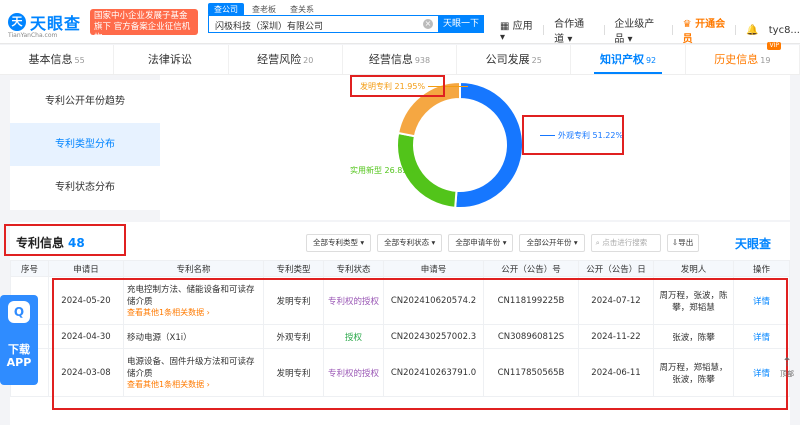 The image size is (800, 425). What do you see at coordinates (573, 30) in the screenshot?
I see `nav-partner: 合作通道 ▾` at bounding box center [573, 30].